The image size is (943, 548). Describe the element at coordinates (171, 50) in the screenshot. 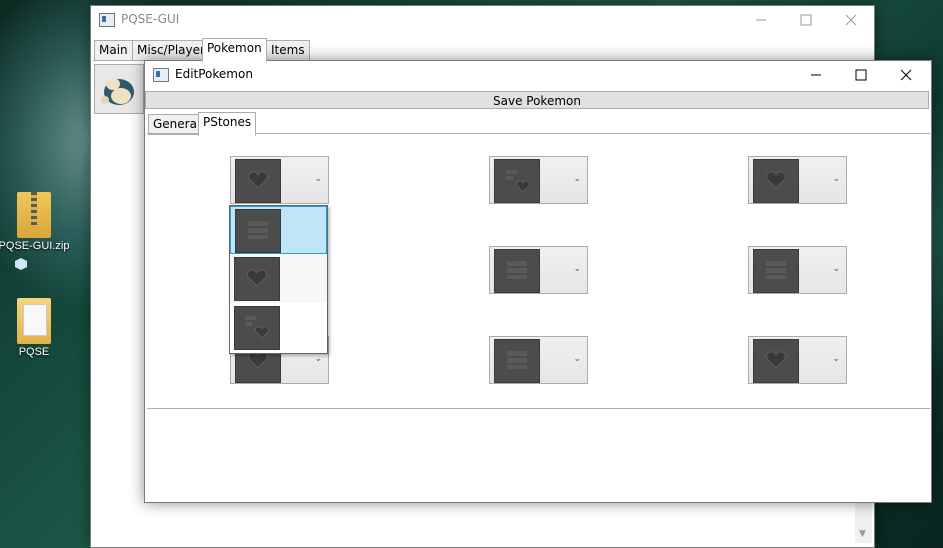

I see `tab-misc-player: Misc/Player` at that location.